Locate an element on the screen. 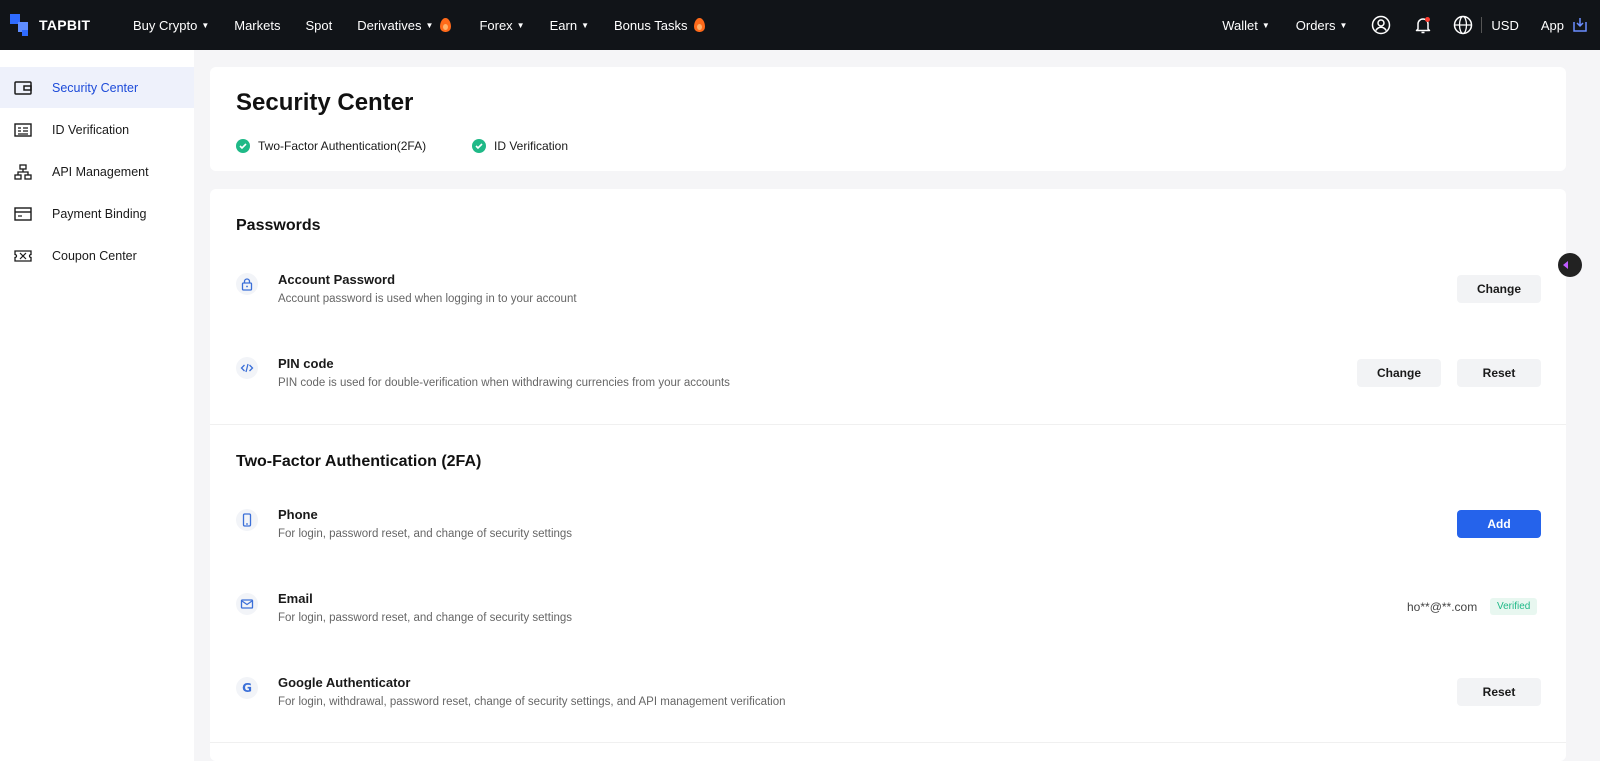  nav-divider is located at coordinates (1482, 25).